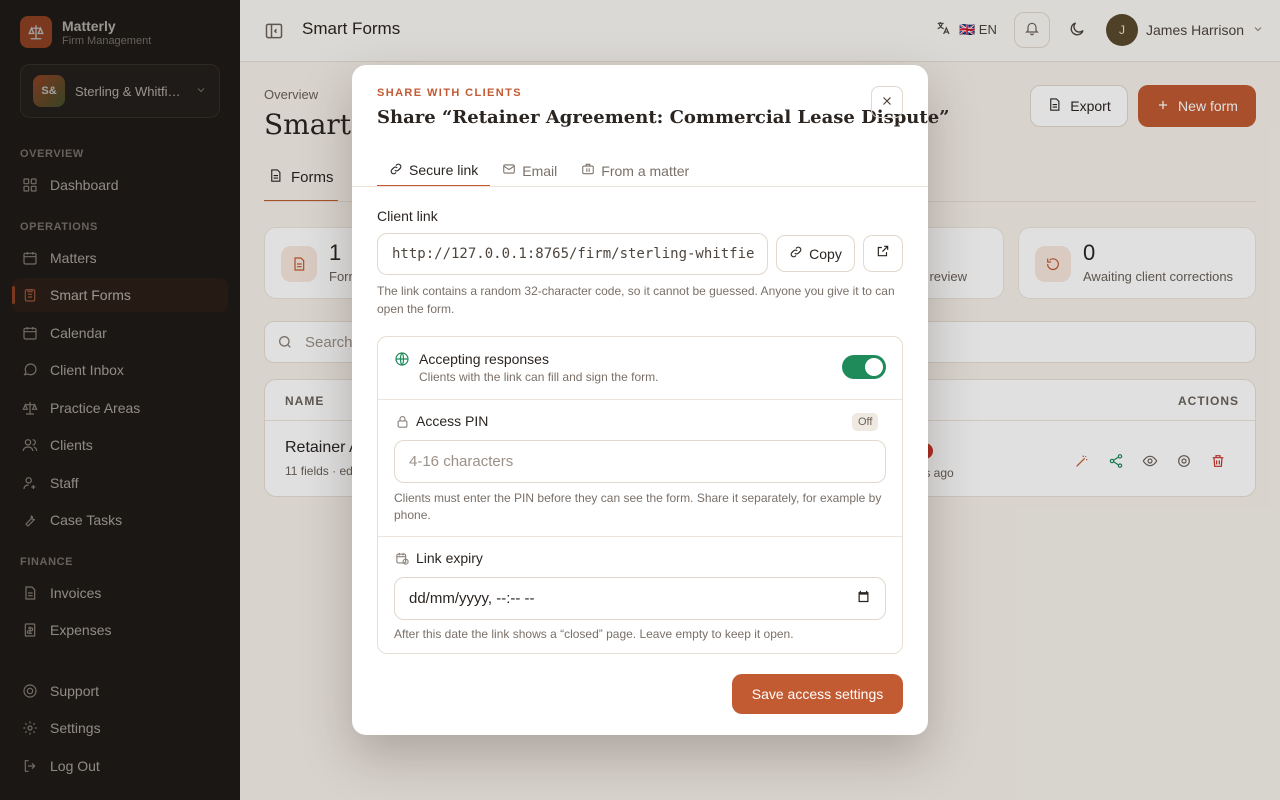  I want to click on calendar-clock-icon, so click(402, 558).